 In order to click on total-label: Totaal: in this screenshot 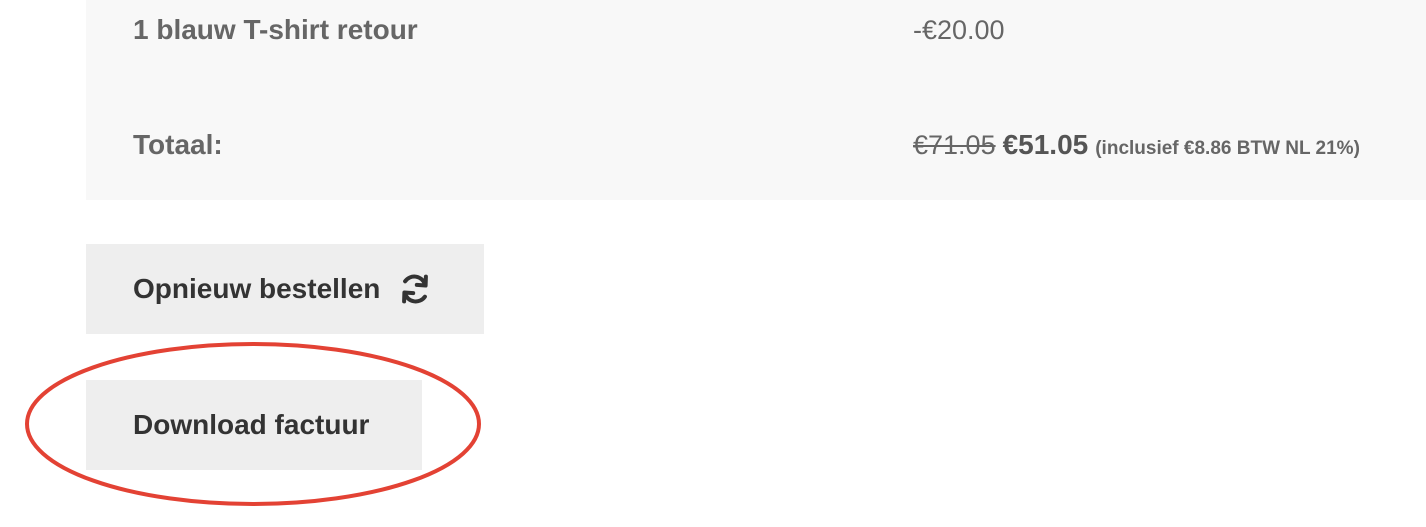, I will do `click(178, 144)`.